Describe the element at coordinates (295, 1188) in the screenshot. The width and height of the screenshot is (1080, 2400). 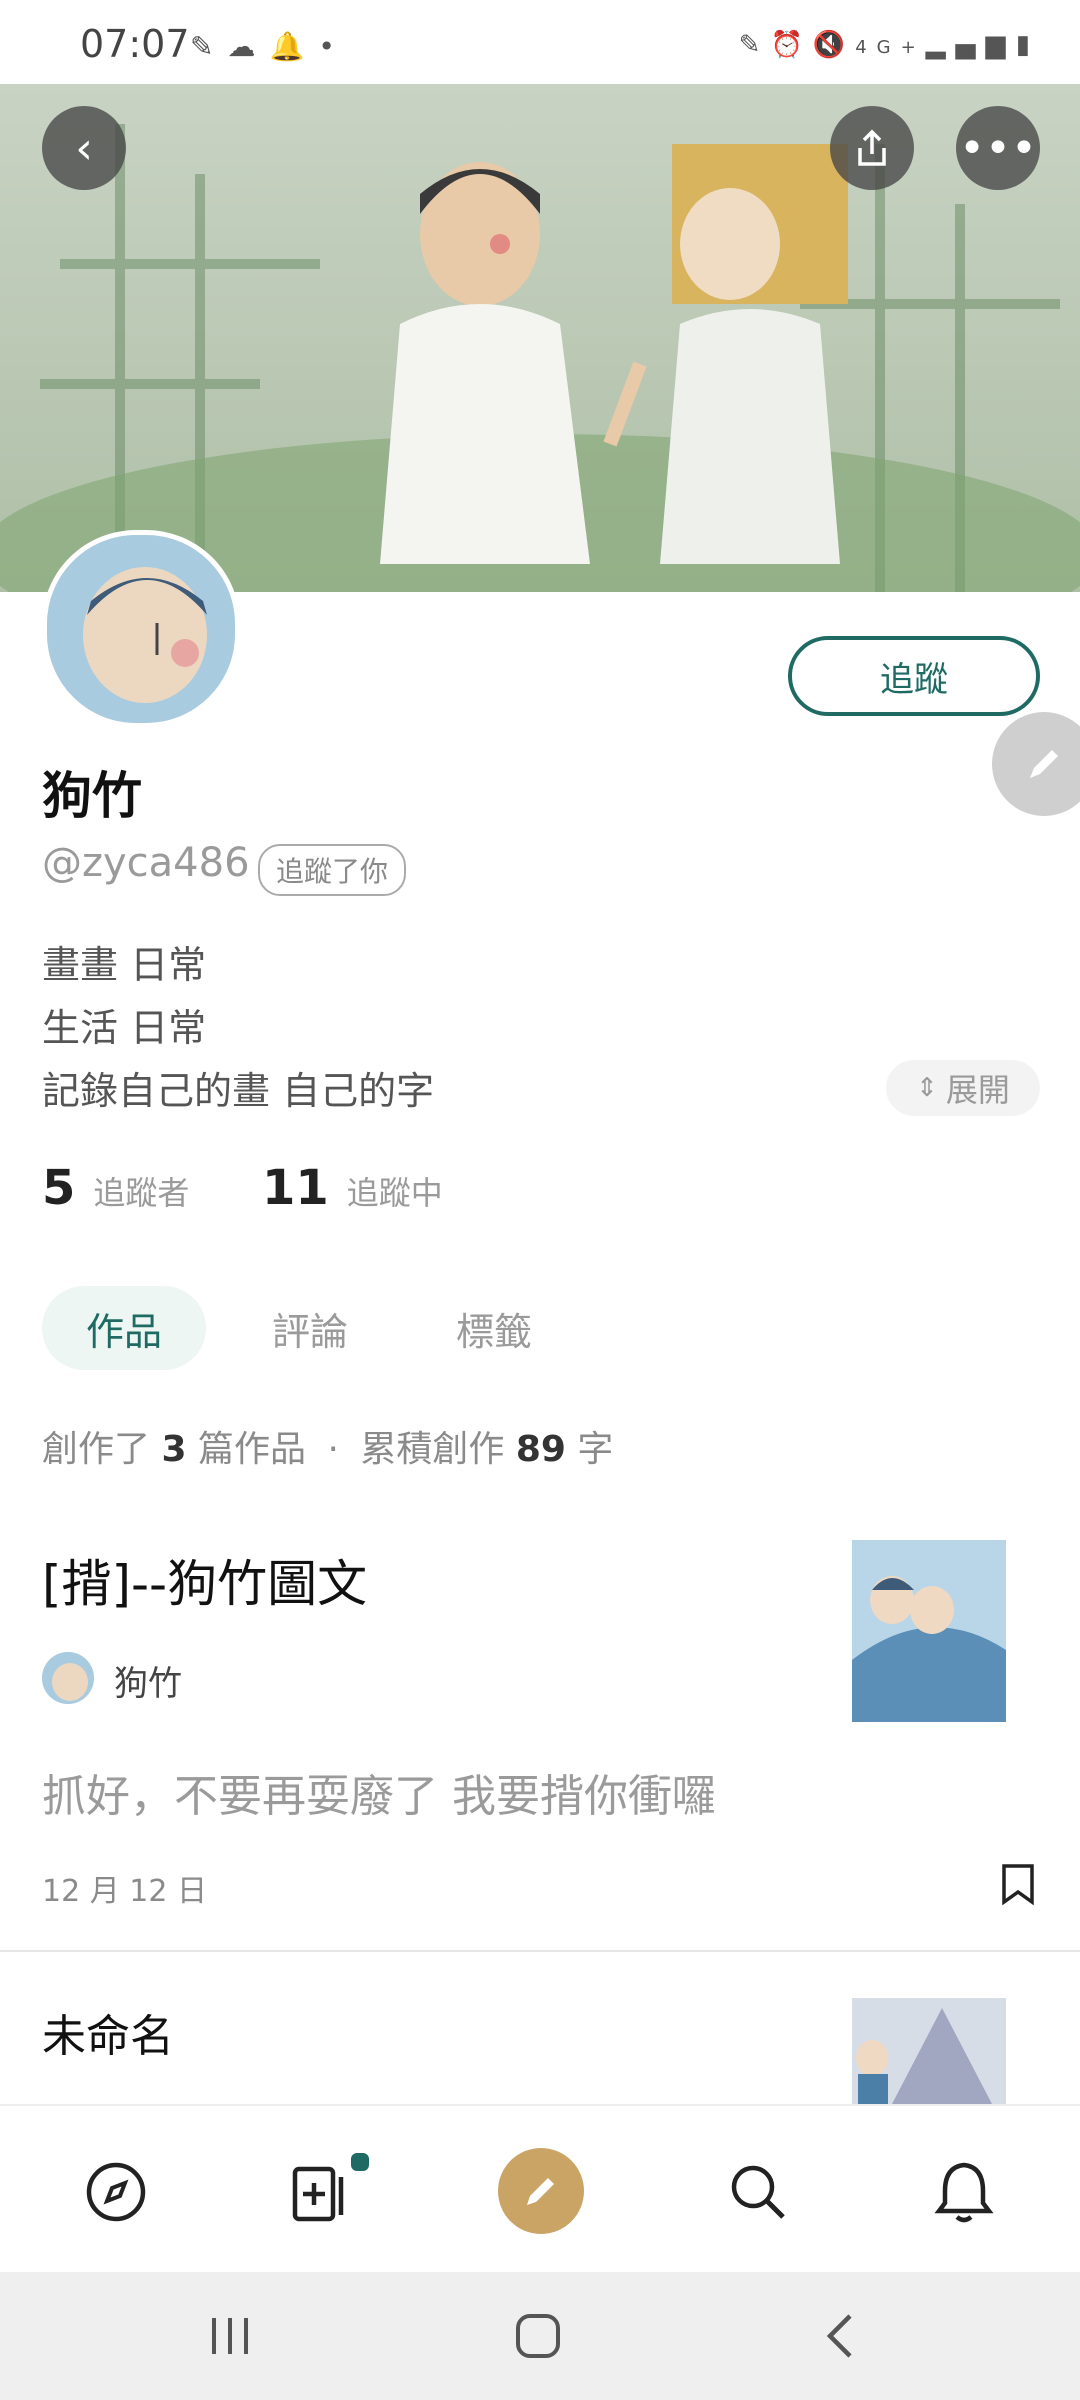
I see `following-count: 11` at that location.